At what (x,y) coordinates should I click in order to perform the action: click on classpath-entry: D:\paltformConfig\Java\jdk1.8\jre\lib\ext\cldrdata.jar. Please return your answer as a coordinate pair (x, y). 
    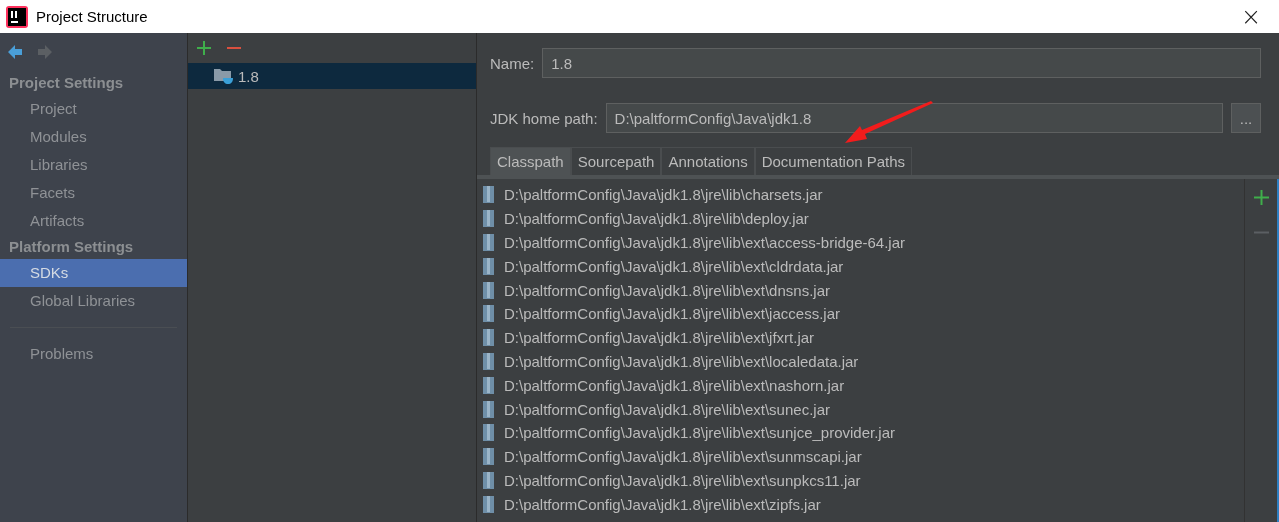
    Looking at the image, I should click on (674, 266).